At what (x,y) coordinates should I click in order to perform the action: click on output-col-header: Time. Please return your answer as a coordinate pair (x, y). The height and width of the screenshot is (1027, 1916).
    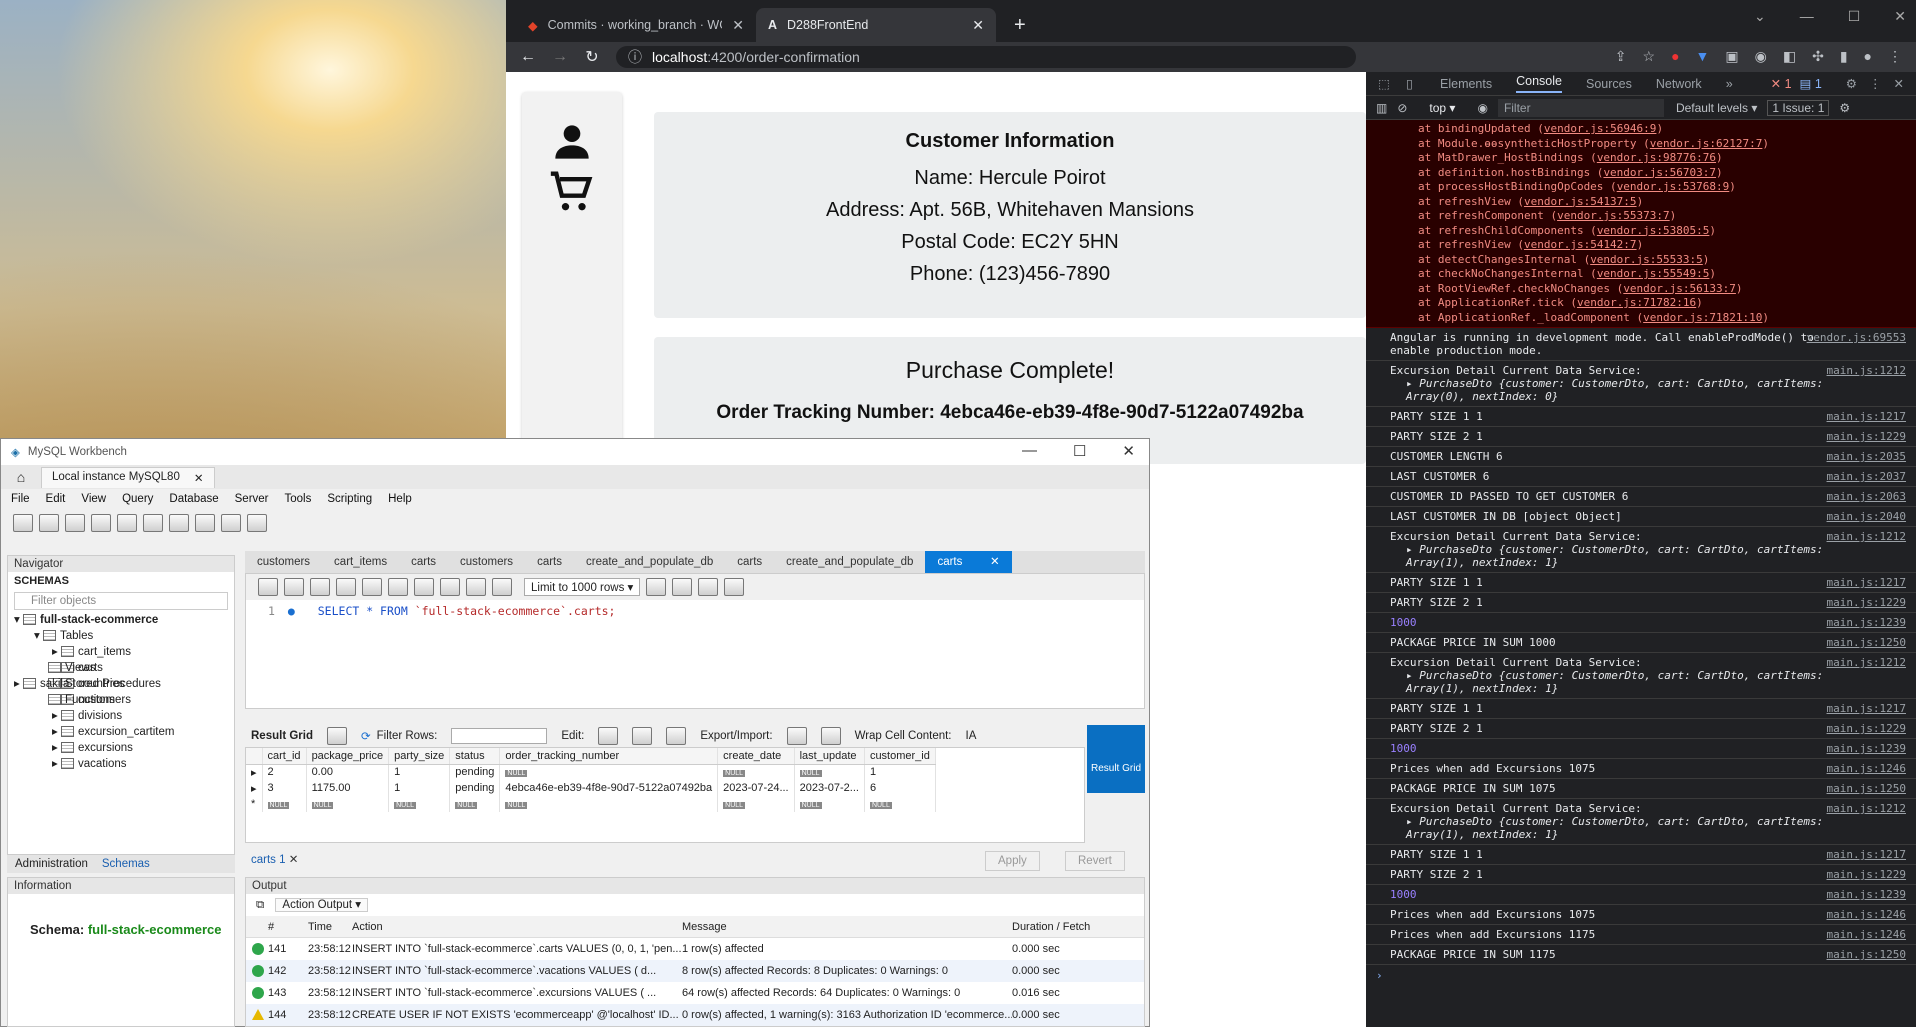
    Looking at the image, I should click on (330, 926).